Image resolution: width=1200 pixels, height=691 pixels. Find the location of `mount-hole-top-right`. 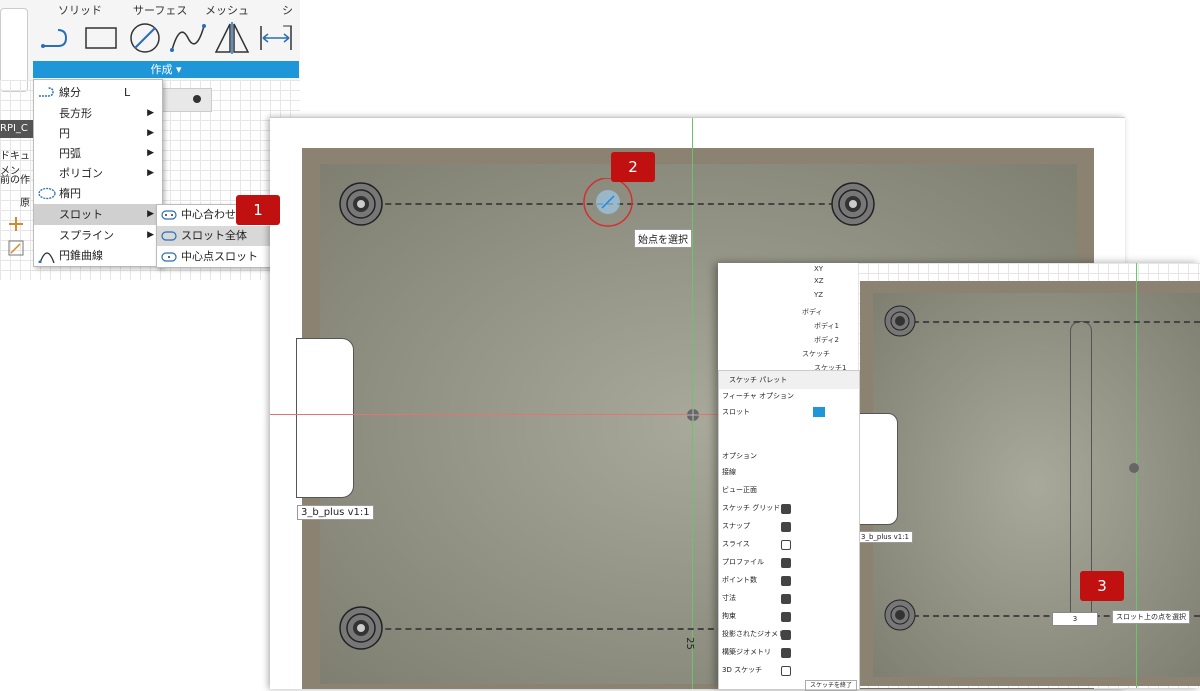

mount-hole-top-right is located at coordinates (853, 204).